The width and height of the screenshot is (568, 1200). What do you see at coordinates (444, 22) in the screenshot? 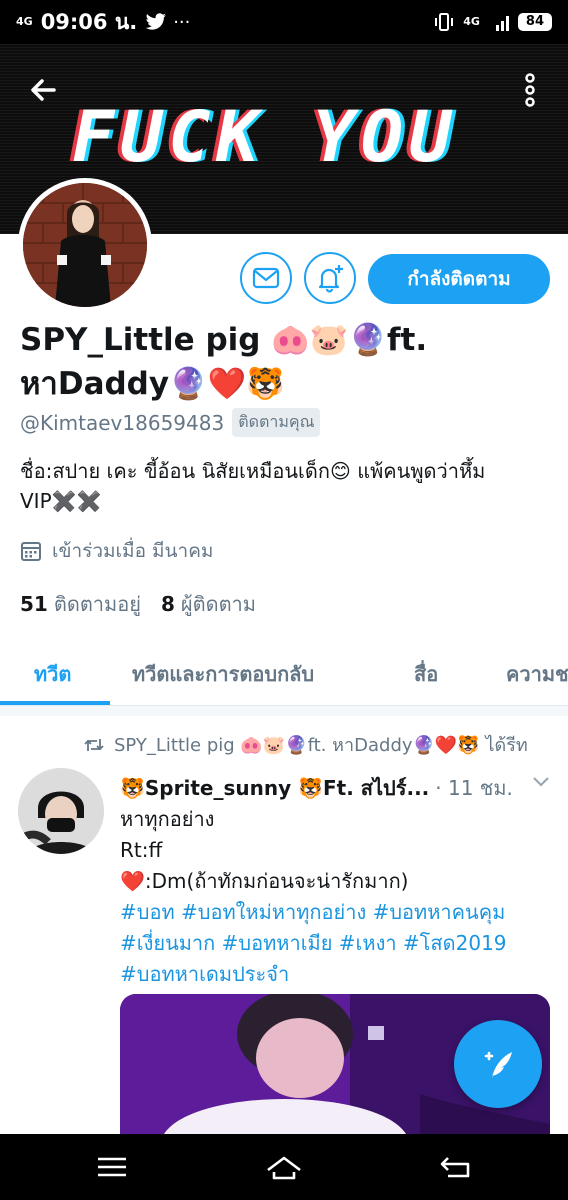
I see `vibrate-icon` at bounding box center [444, 22].